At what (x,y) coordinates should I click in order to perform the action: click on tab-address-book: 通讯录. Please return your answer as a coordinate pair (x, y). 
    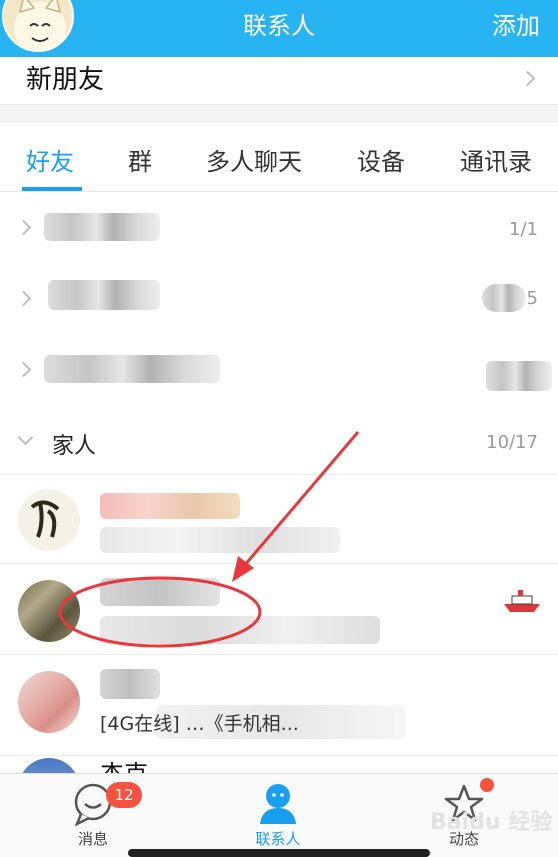
    Looking at the image, I should click on (496, 159).